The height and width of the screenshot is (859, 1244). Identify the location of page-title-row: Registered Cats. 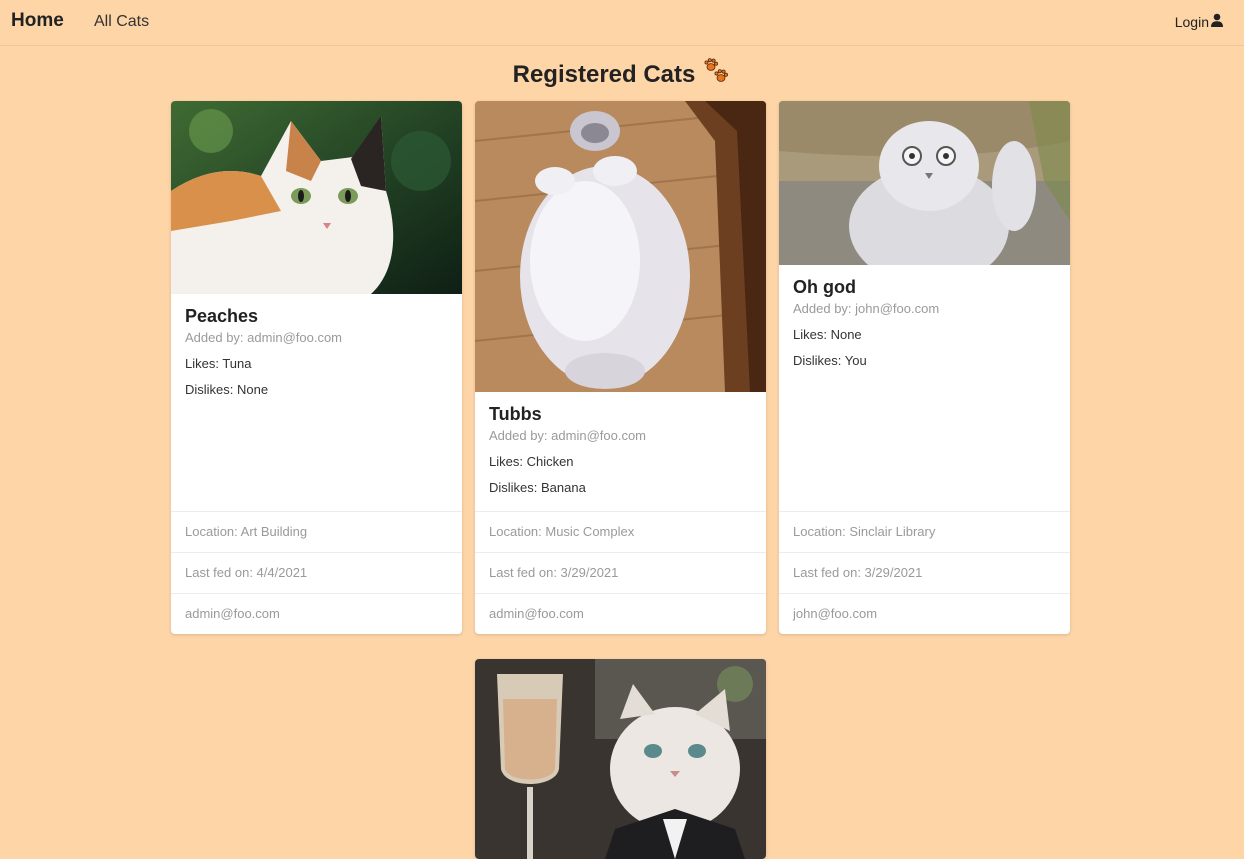
(622, 74).